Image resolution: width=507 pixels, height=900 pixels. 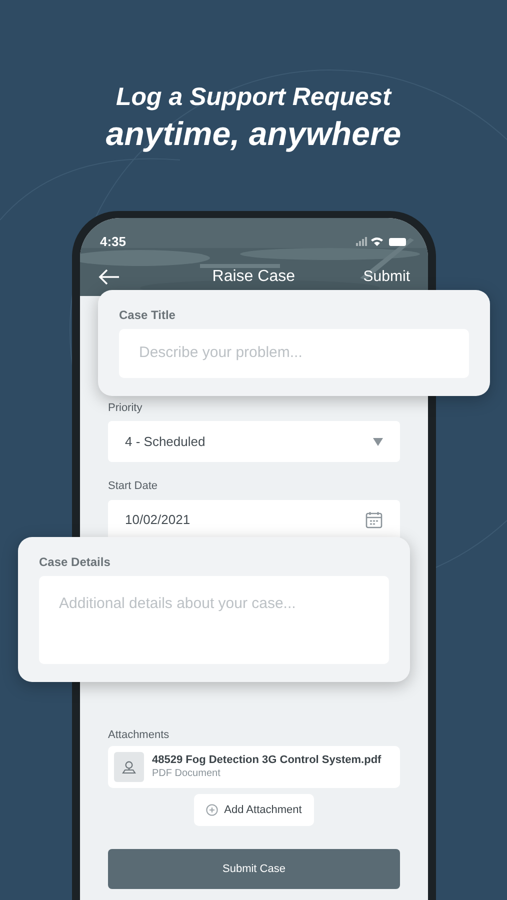 What do you see at coordinates (374, 520) in the screenshot?
I see `calendar-icon` at bounding box center [374, 520].